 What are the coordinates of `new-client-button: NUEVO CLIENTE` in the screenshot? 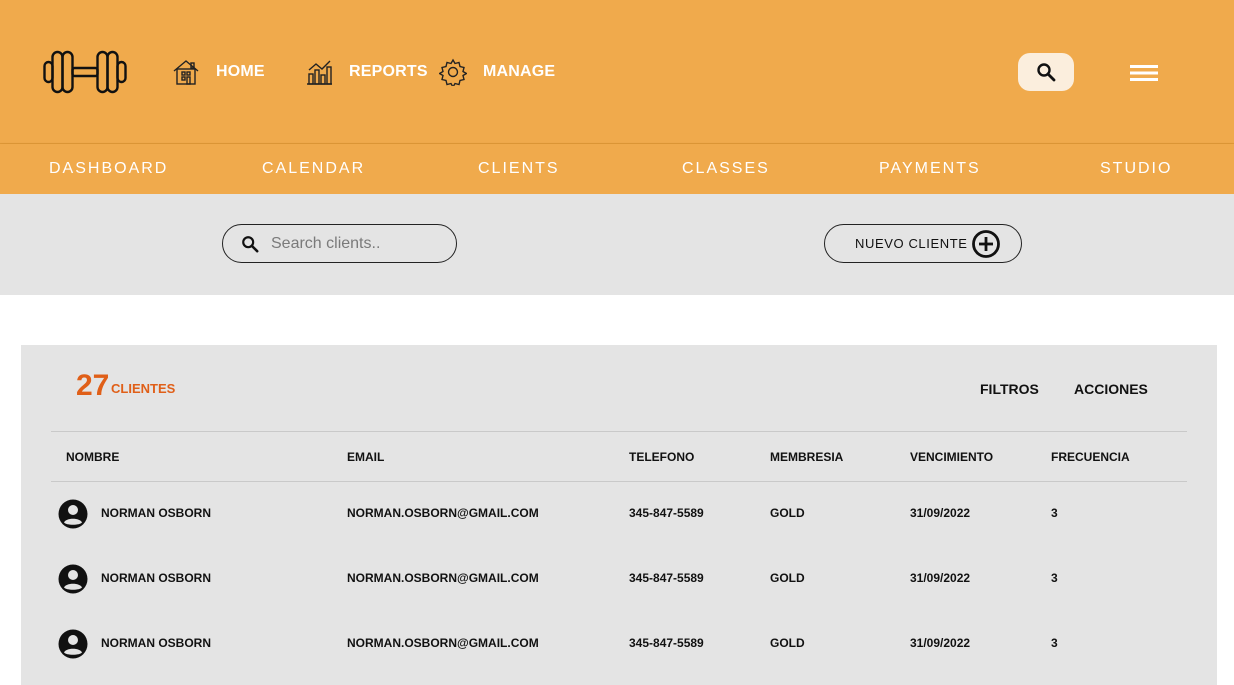 It's located at (923, 243).